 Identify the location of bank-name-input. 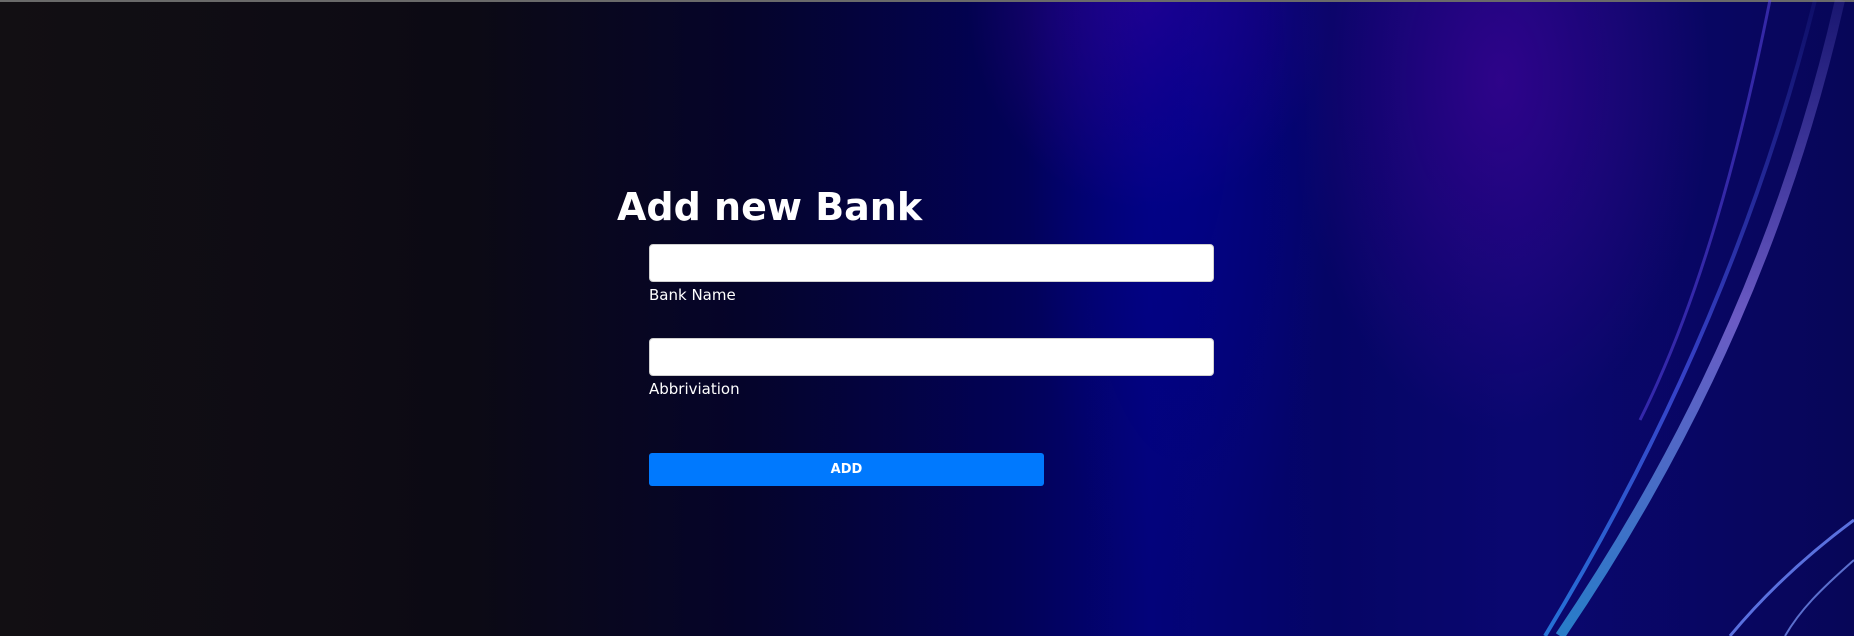
(931, 263).